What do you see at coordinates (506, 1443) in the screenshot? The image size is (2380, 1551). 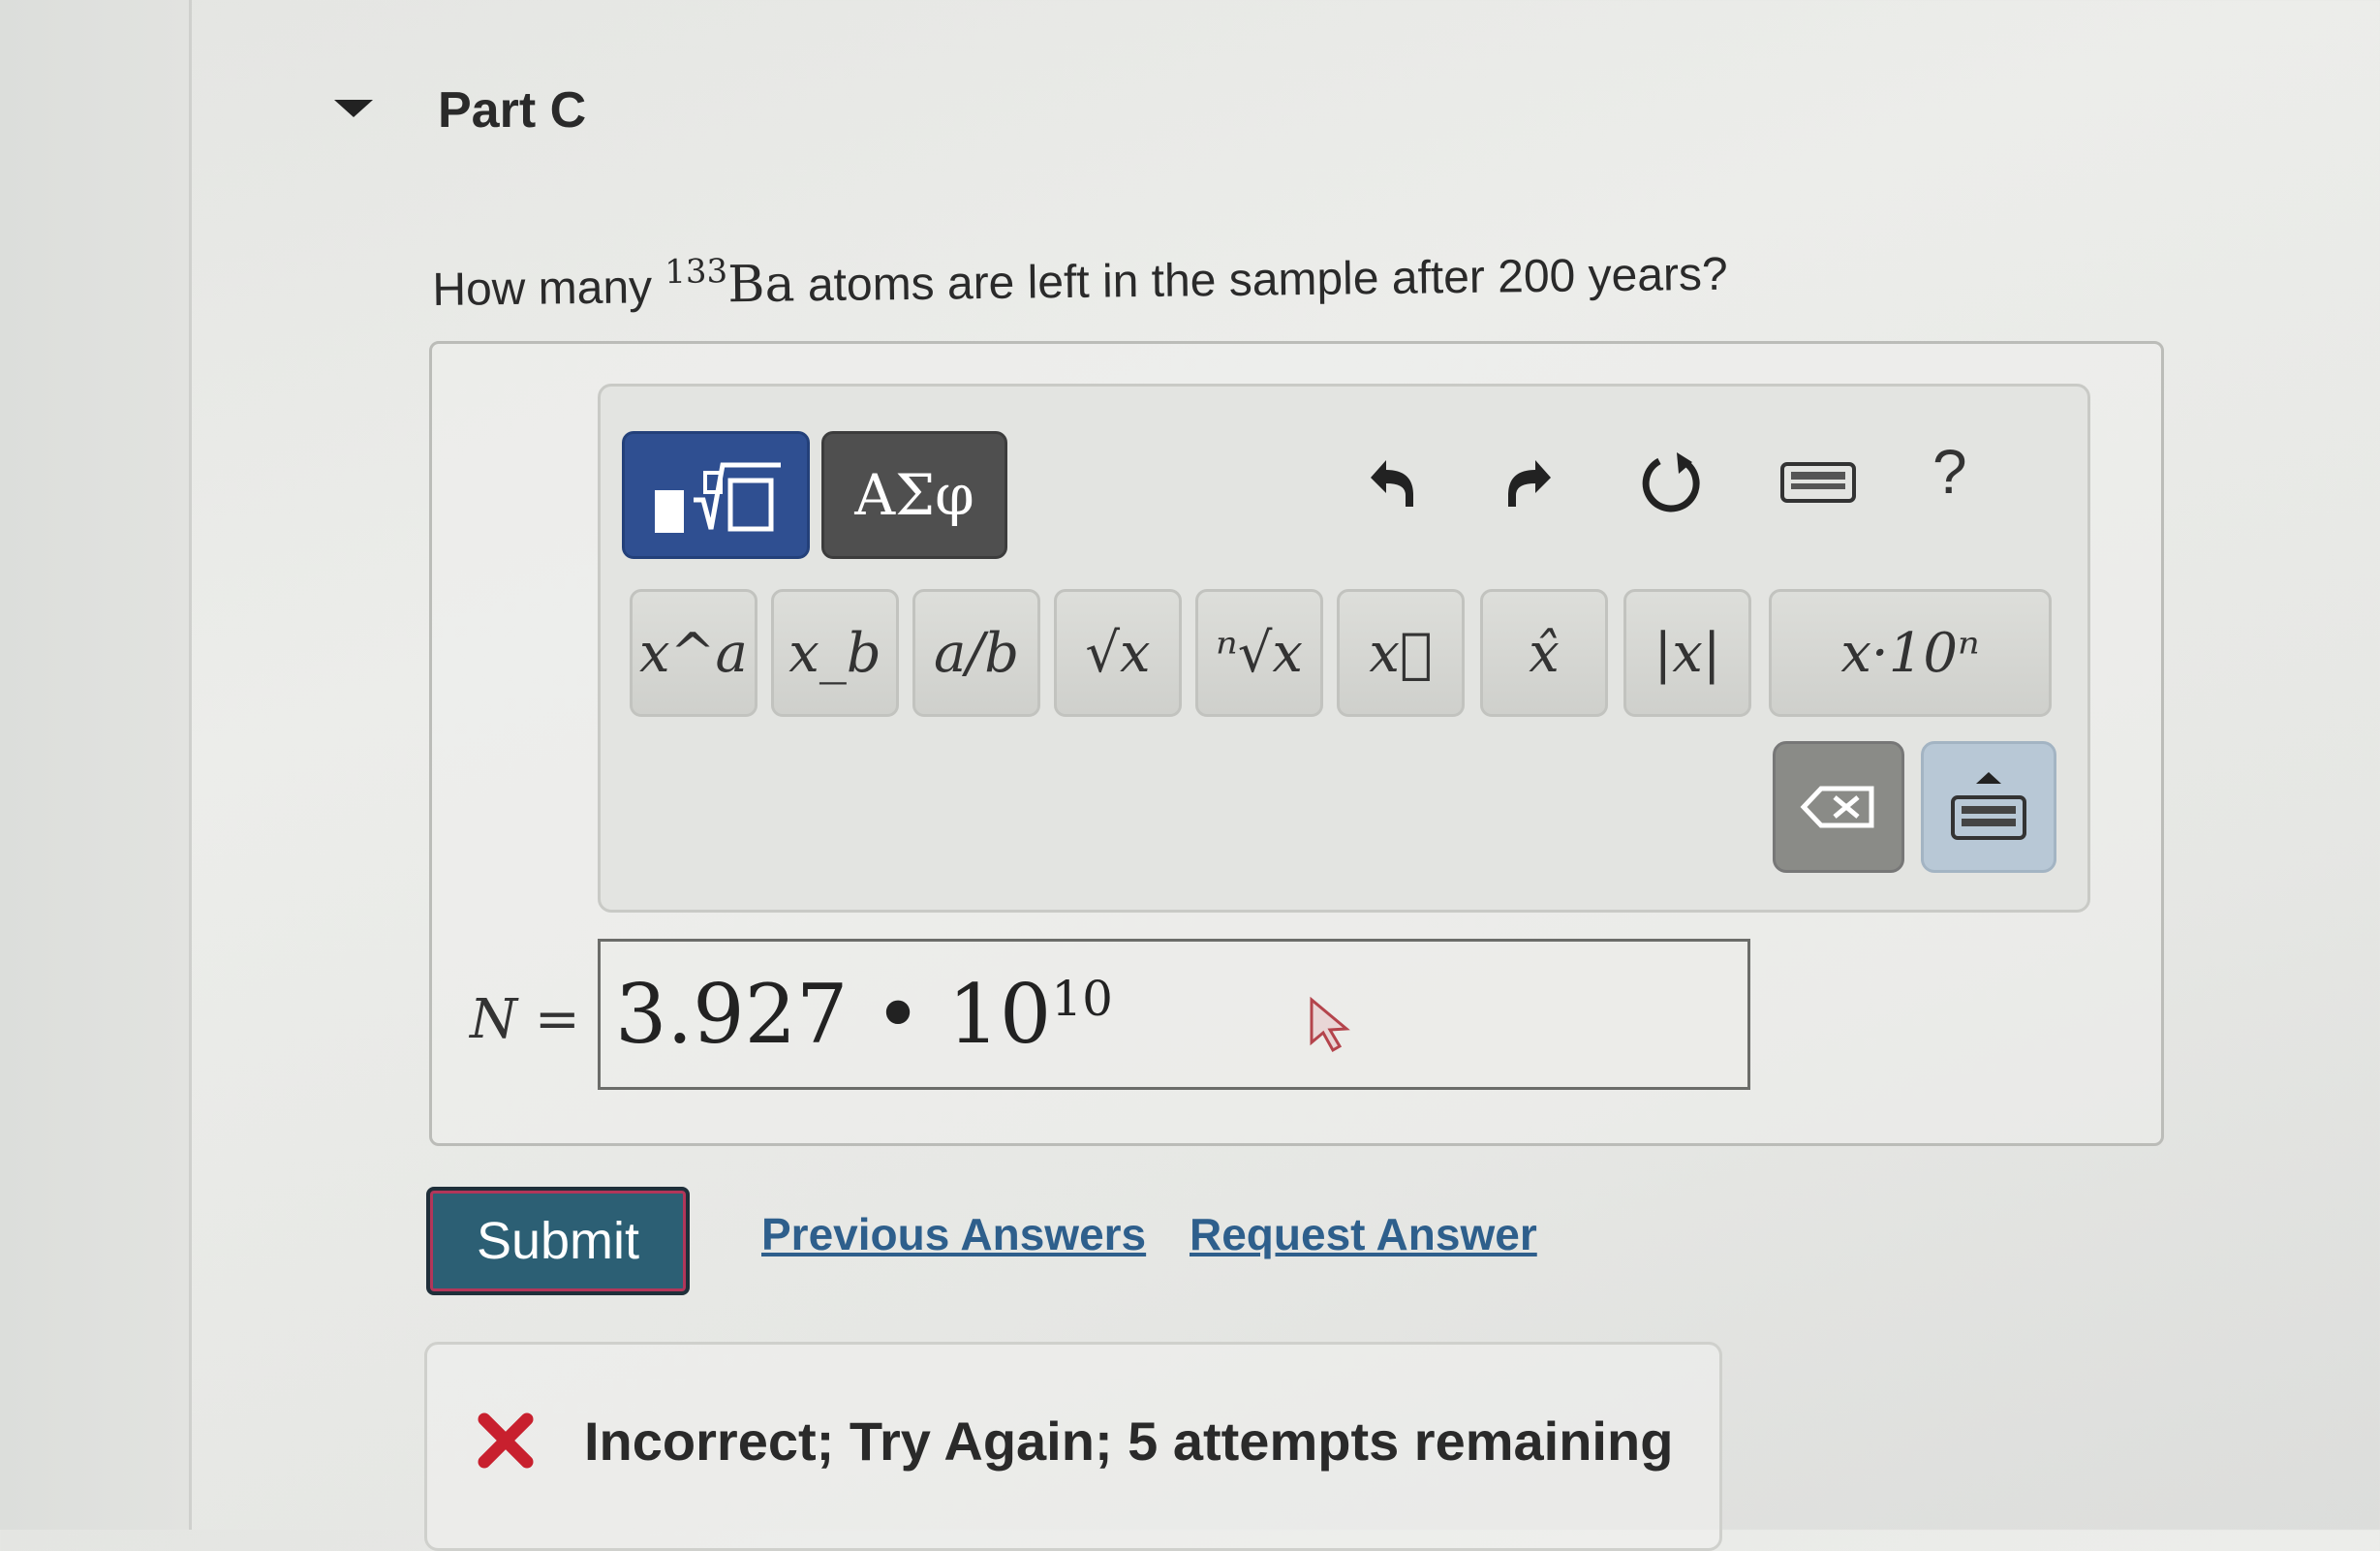 I see `incorrect-x-icon` at bounding box center [506, 1443].